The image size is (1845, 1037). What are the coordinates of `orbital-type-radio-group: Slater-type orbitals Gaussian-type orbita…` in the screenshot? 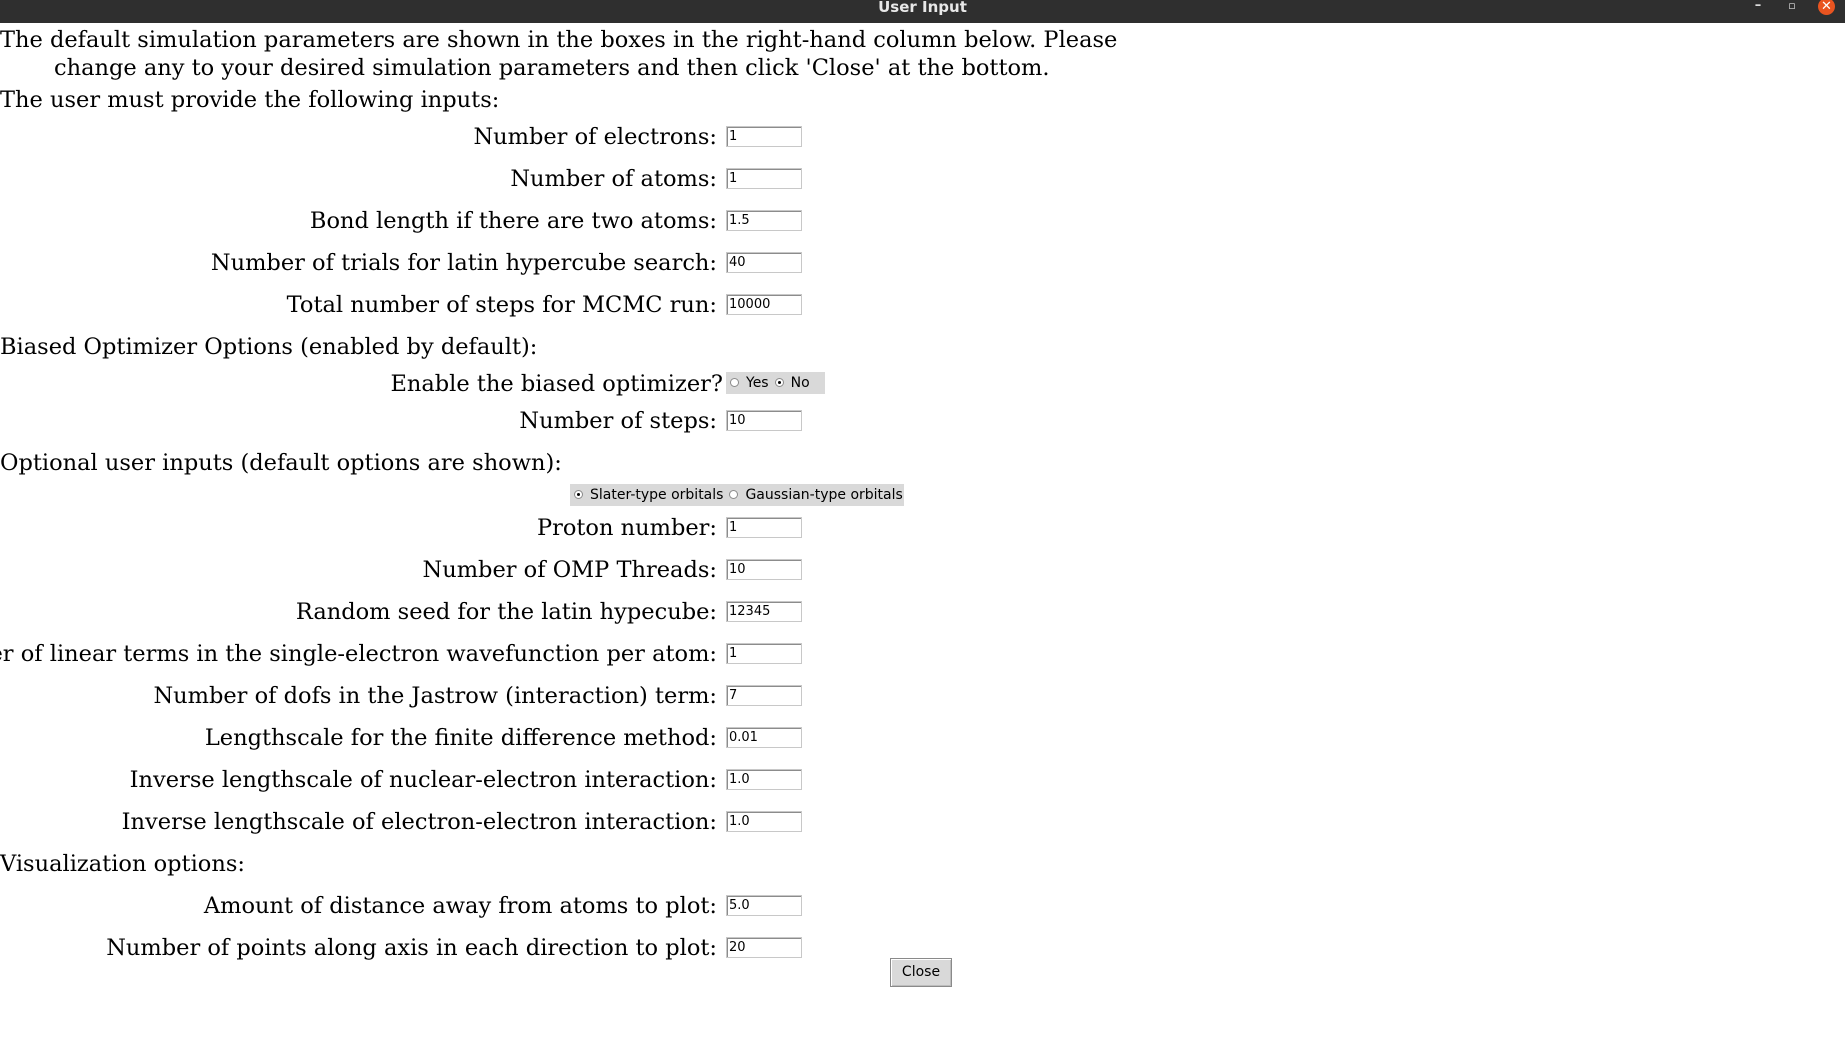 It's located at (737, 495).